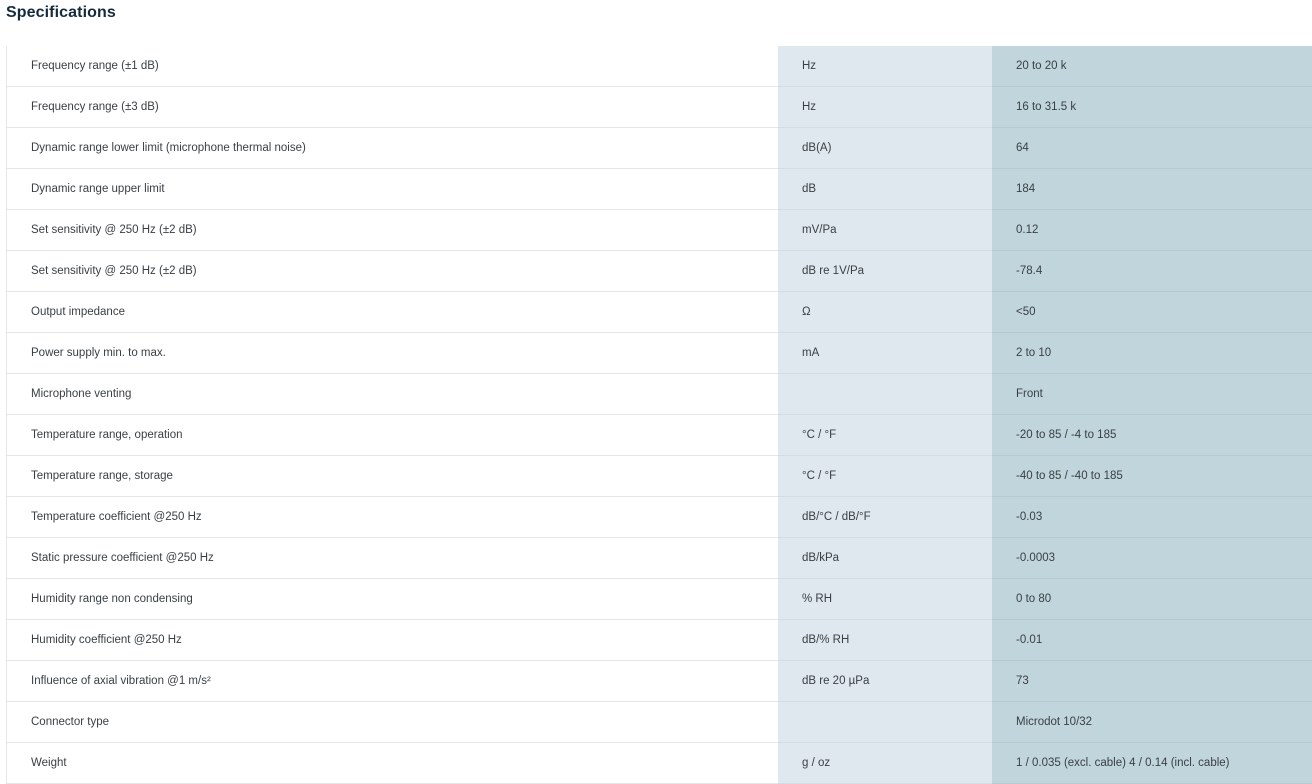  Describe the element at coordinates (392, 394) in the screenshot. I see `parameter-cell: Microphone venting` at that location.